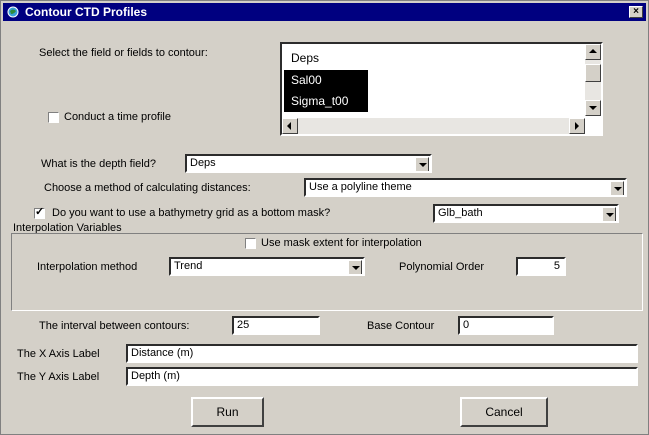  I want to click on scroll-down-button, so click(593, 108).